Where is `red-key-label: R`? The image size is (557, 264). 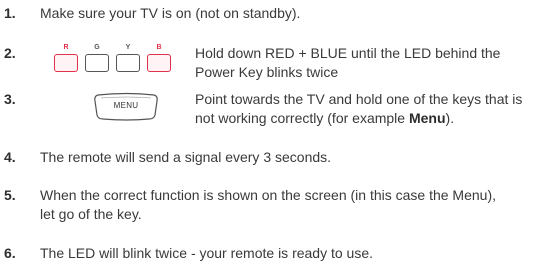
red-key-label: R is located at coordinates (66, 47).